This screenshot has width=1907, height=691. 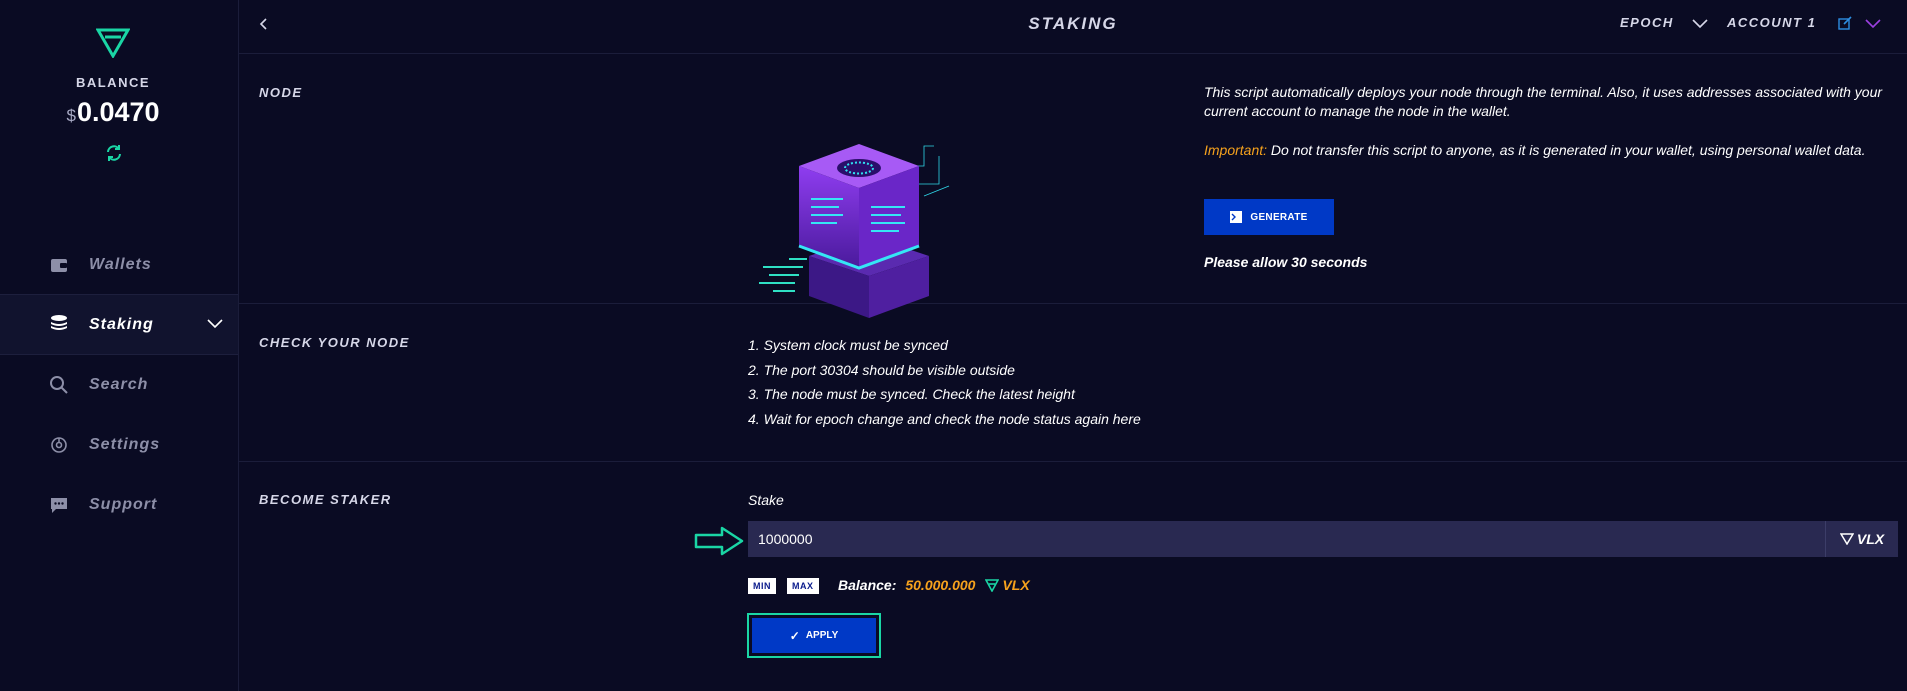 I want to click on node-server-illustration, so click(x=854, y=231).